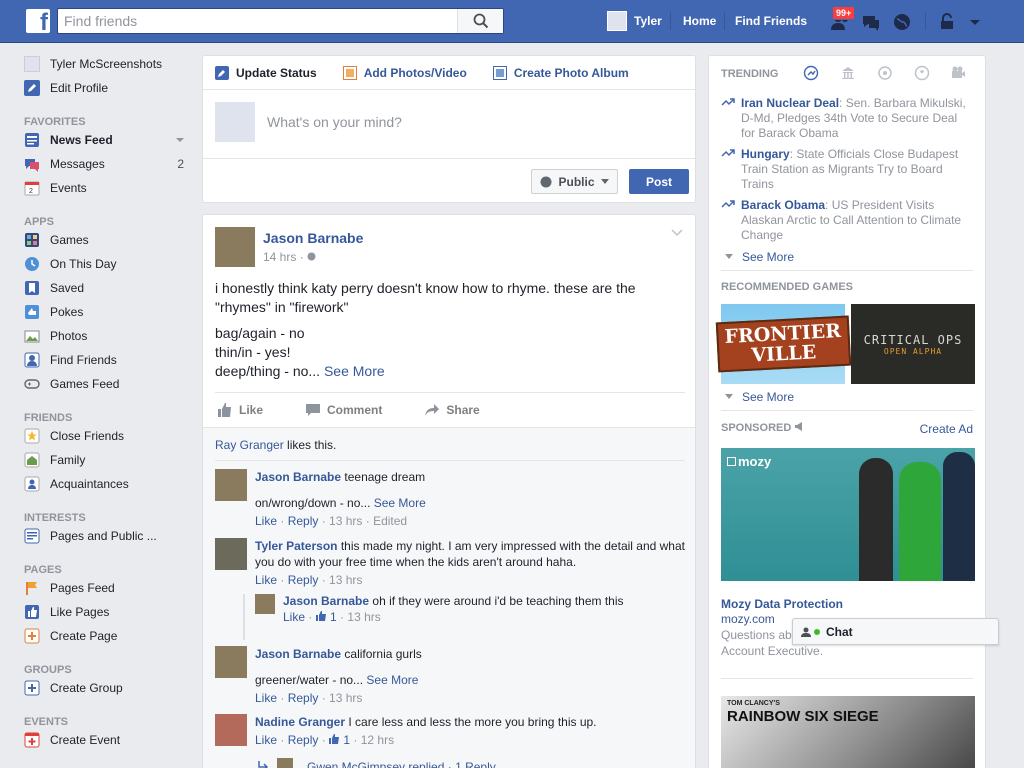 This screenshot has height=768, width=1024. What do you see at coordinates (771, 21) in the screenshot?
I see `find-friends-link: Find Friends` at bounding box center [771, 21].